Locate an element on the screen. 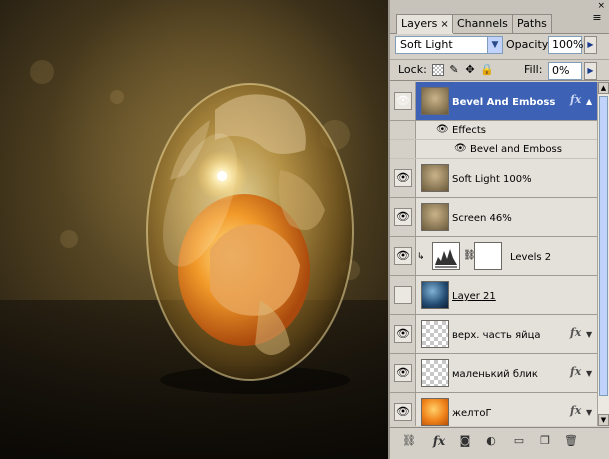 Image resolution: width=609 pixels, height=459 pixels. lock-brush-icon: ✎ is located at coordinates (454, 70).